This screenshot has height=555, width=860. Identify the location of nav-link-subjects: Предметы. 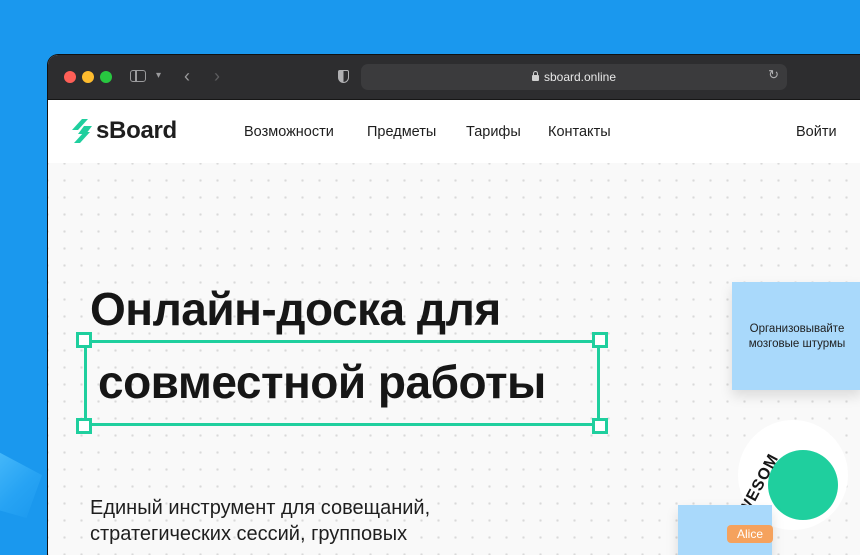
(401, 132).